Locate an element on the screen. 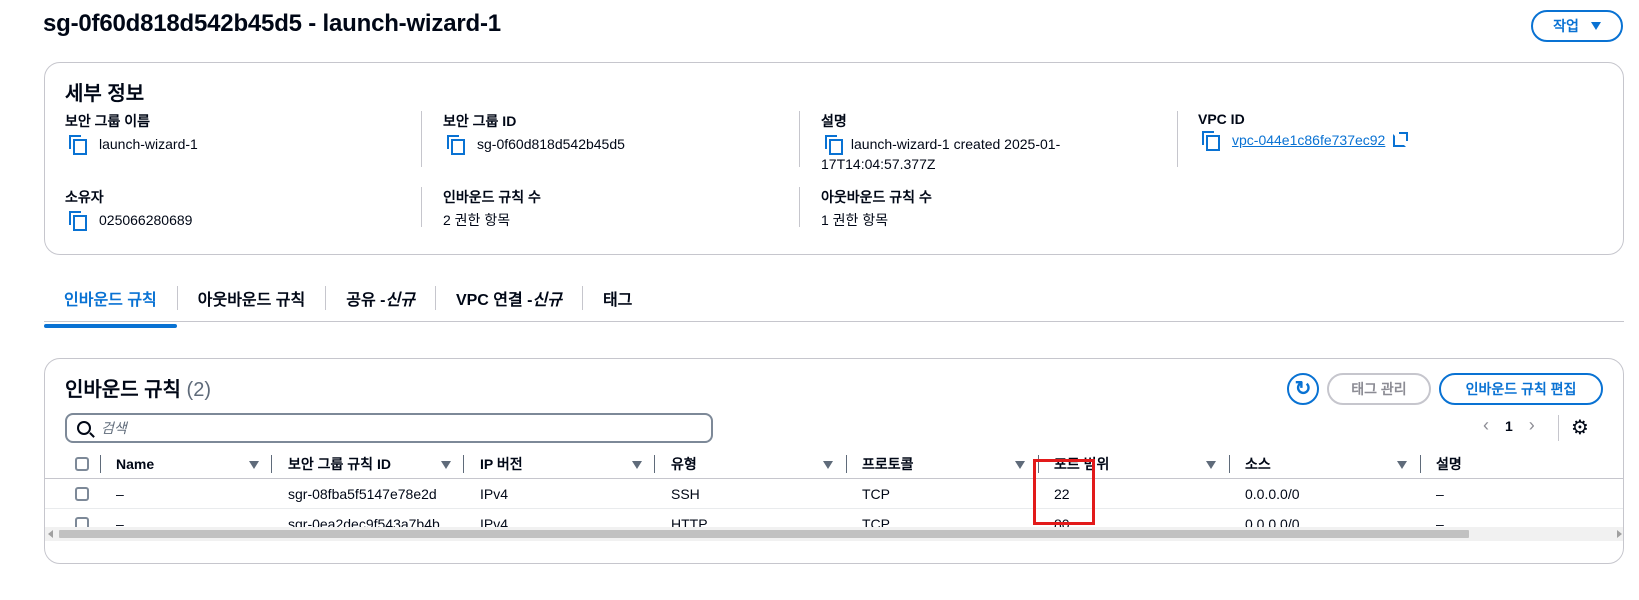 The image size is (1639, 600). manage-tags-button: 태그 관리 is located at coordinates (1379, 389).